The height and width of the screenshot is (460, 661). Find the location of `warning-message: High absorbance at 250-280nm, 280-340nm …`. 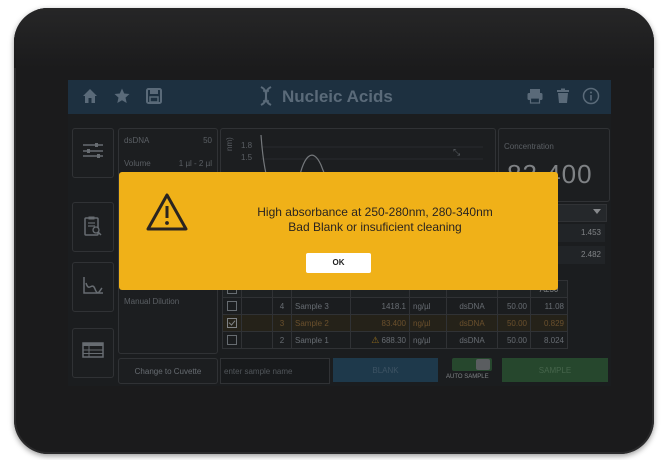

warning-message: High absorbance at 250-280nm, 280-340nm … is located at coordinates (375, 220).